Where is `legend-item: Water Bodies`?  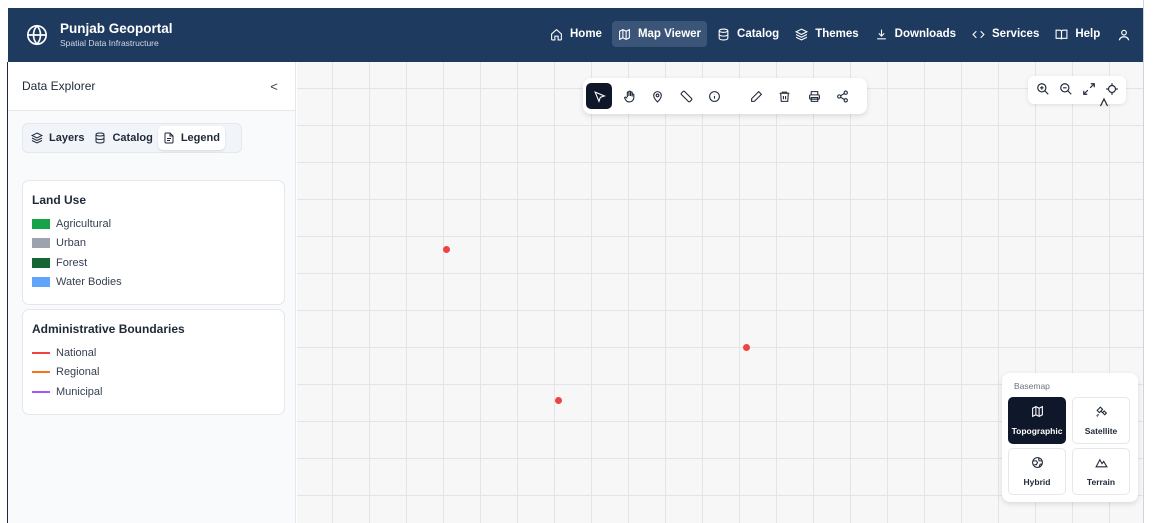
legend-item: Water Bodies is located at coordinates (153, 283).